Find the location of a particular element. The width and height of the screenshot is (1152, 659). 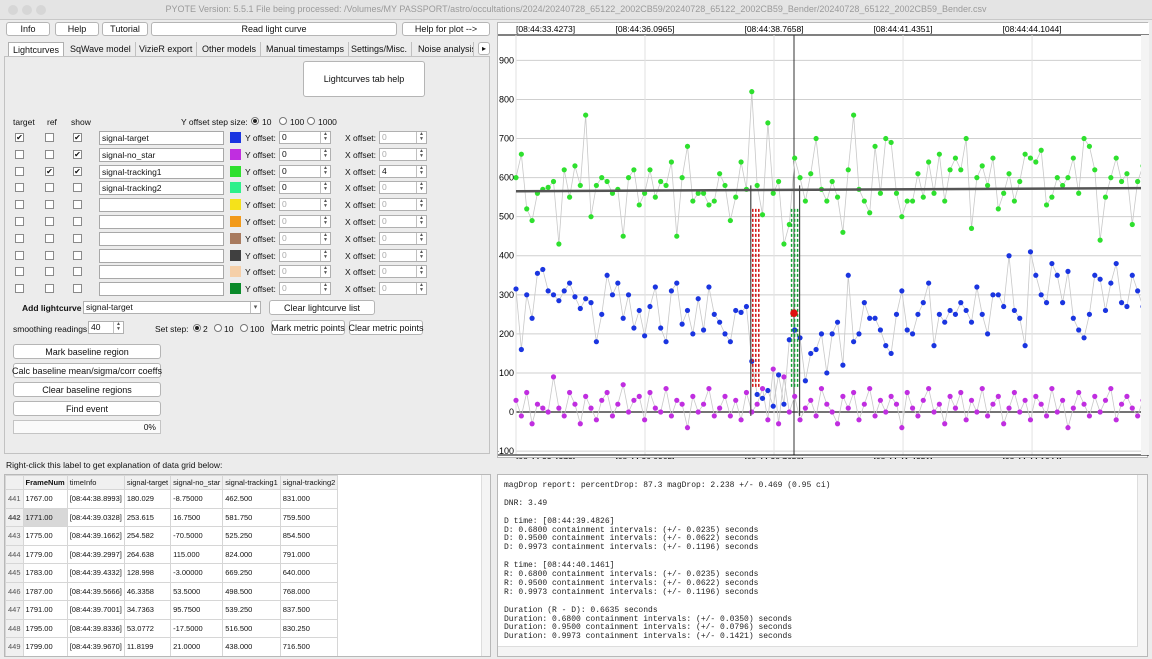

report-vertical-scrollbar is located at coordinates (1142, 565).